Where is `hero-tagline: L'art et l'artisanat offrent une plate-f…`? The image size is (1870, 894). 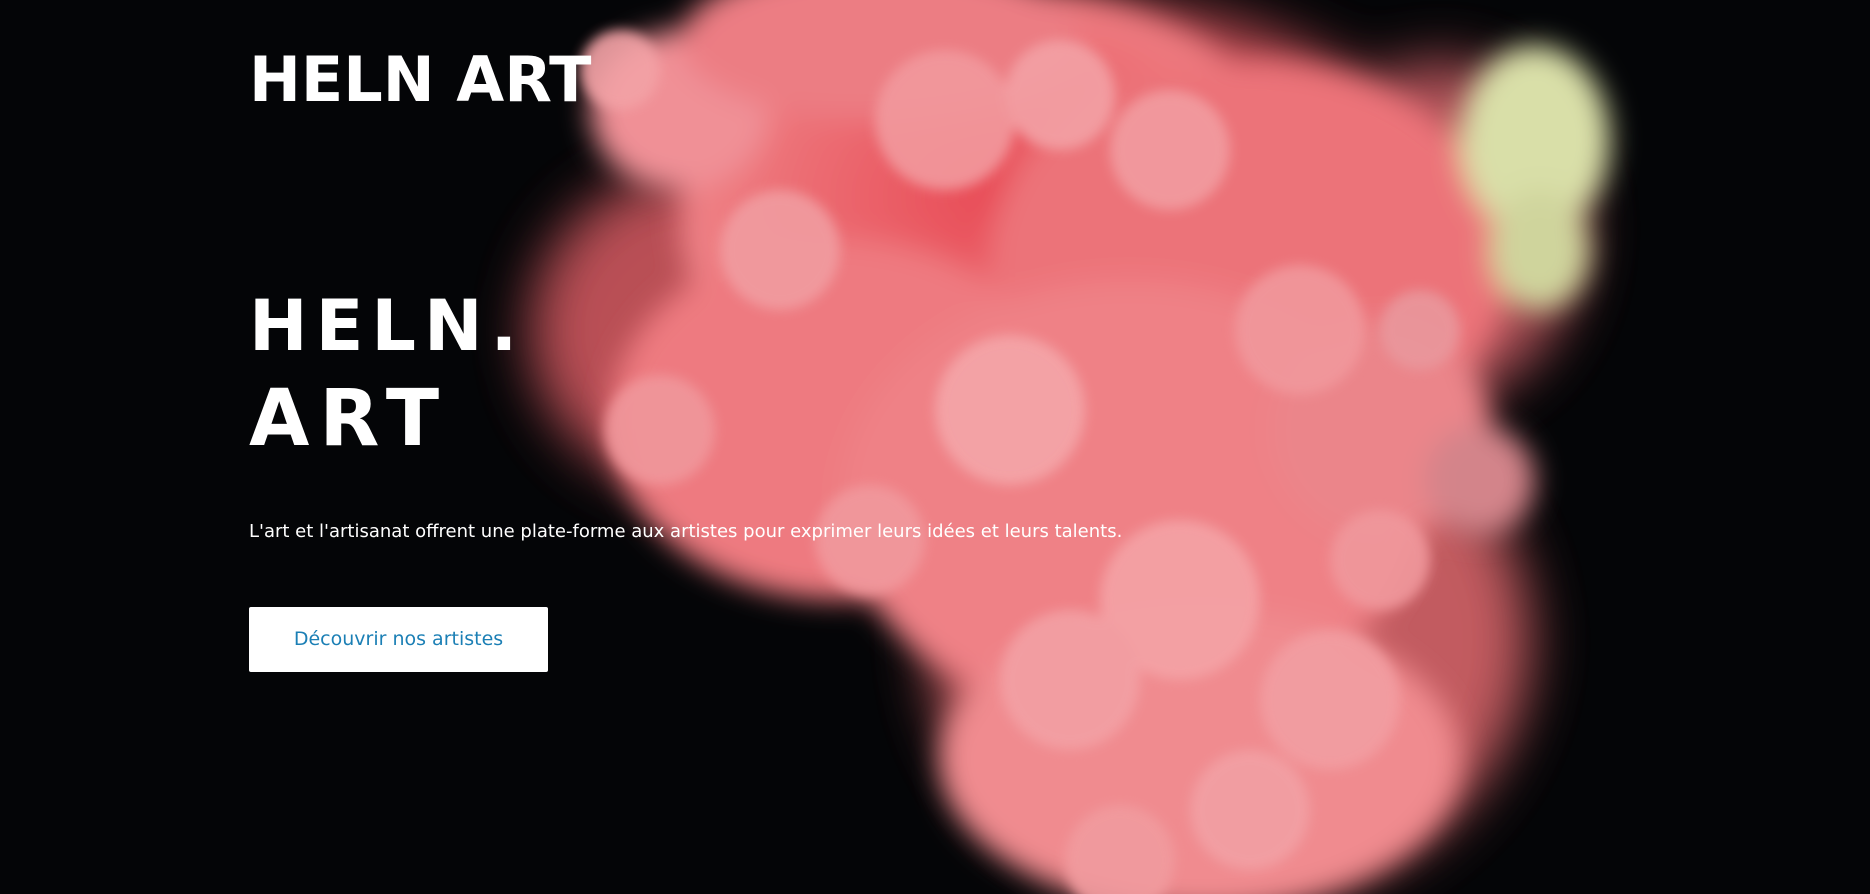
hero-tagline: L'art et l'artisanat offrent une plate-f… is located at coordinates (686, 531).